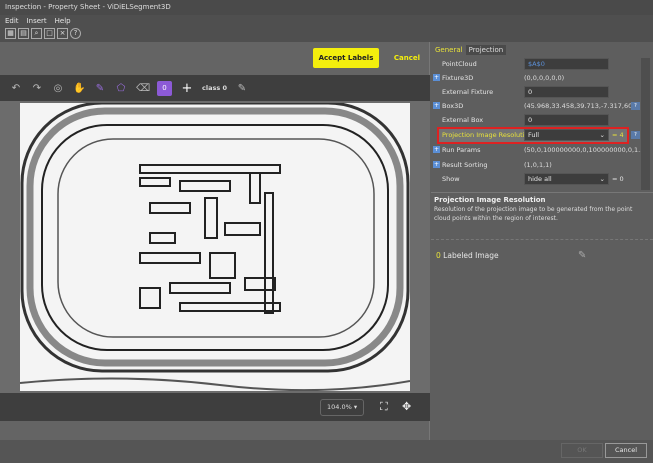 This screenshot has width=653, height=463. Describe the element at coordinates (618, 135) in the screenshot. I see `property-suffix: = 4` at that location.